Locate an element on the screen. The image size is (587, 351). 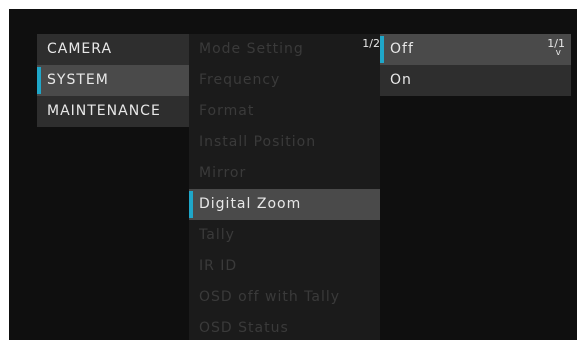
submenu-item-label: OSD off with Tally is located at coordinates (270, 297).